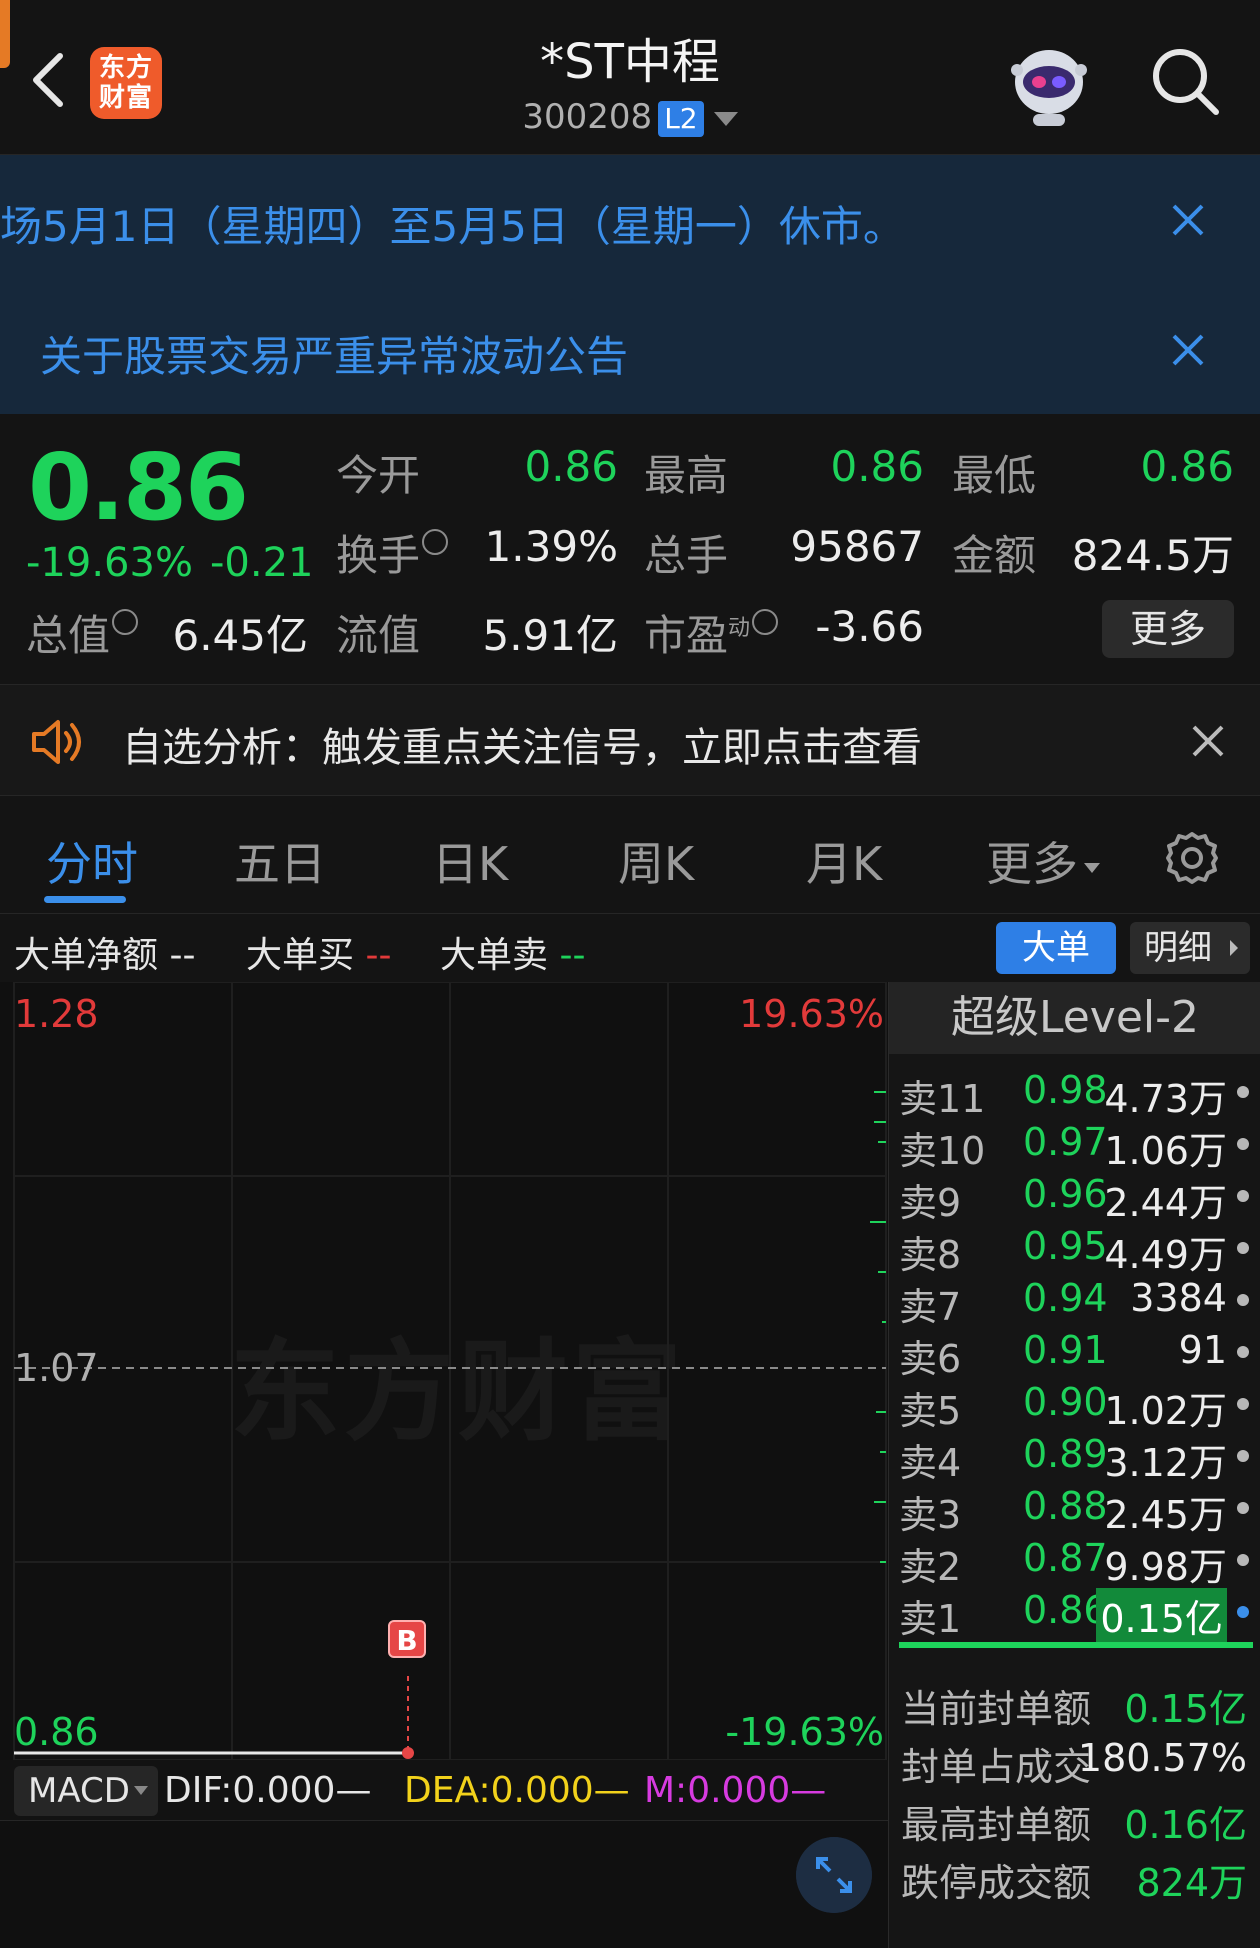 Image resolution: width=1260 pixels, height=1948 pixels. What do you see at coordinates (735, 1790) in the screenshot?
I see `macd-m: M:0.000—` at bounding box center [735, 1790].